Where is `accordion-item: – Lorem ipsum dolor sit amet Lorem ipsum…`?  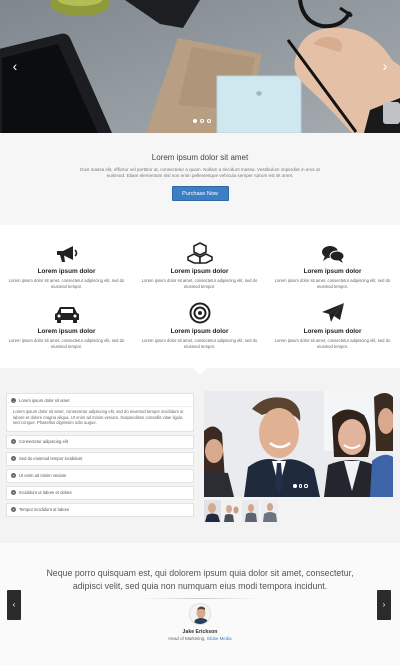
accordion-item: – Lorem ipsum dolor sit amet Lorem ipsum… is located at coordinates (100, 412).